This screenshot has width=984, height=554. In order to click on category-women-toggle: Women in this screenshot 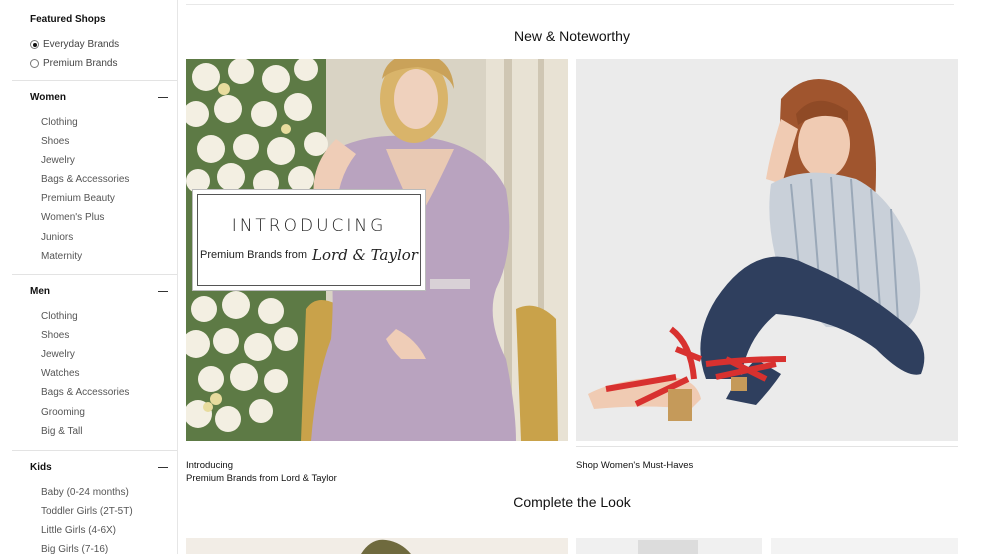, I will do `click(99, 97)`.